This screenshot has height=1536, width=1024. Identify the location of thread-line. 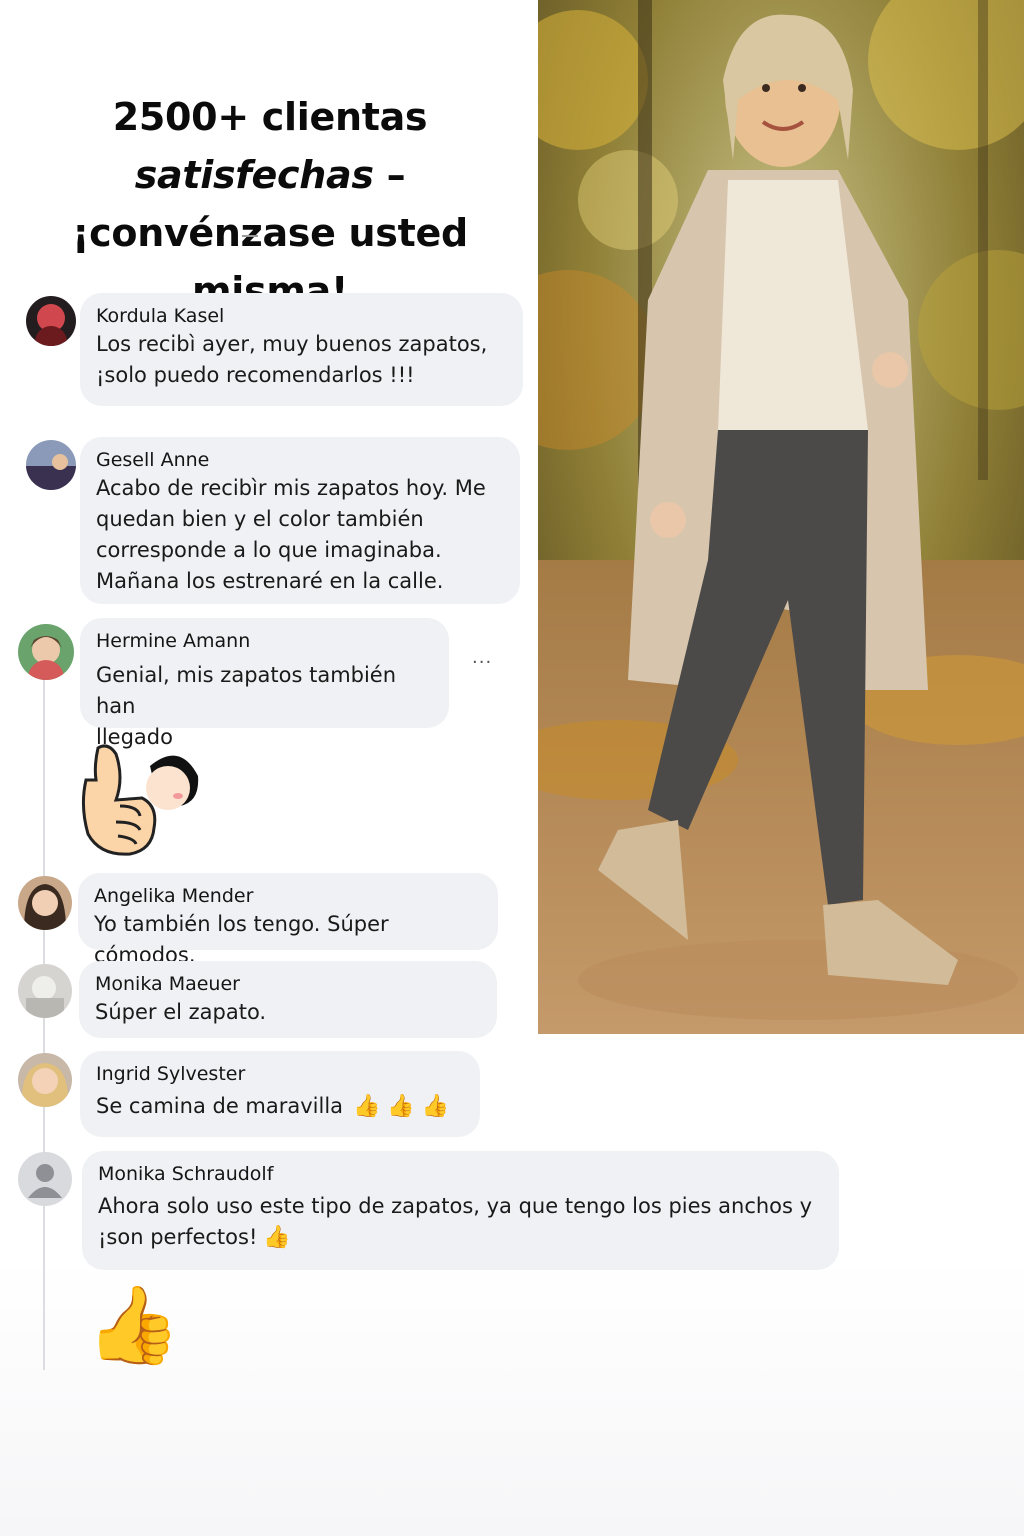
(44, 1025).